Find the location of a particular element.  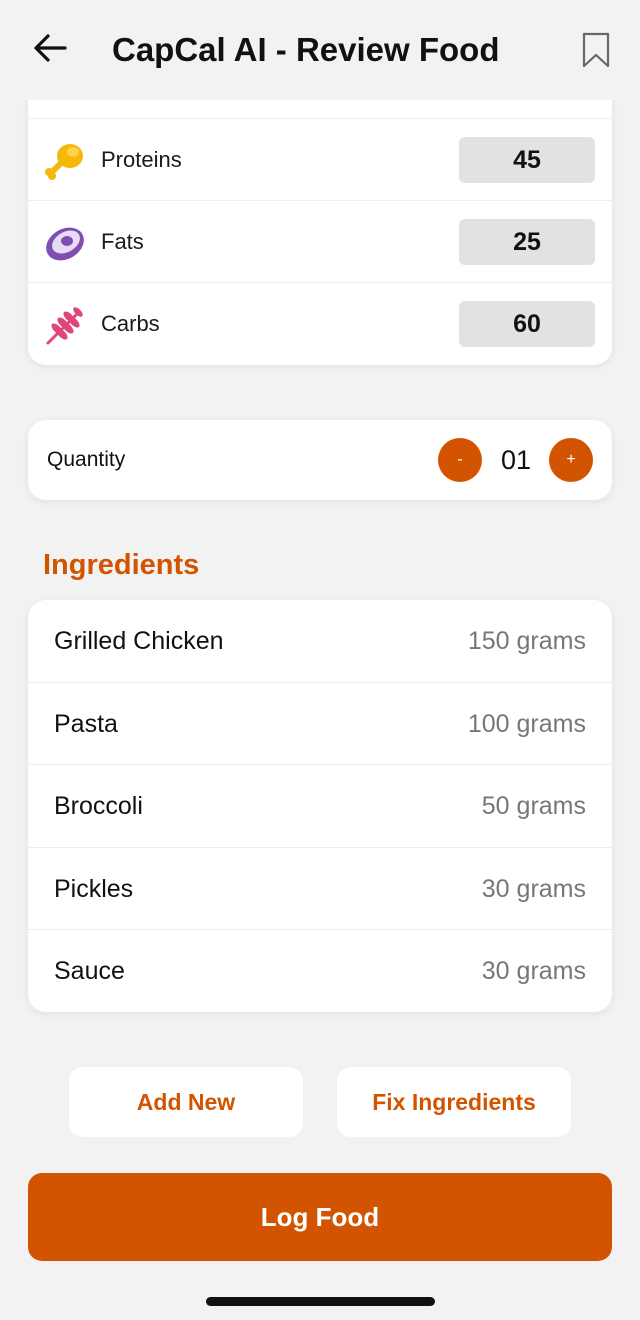

macro-label: Proteins is located at coordinates (141, 159).